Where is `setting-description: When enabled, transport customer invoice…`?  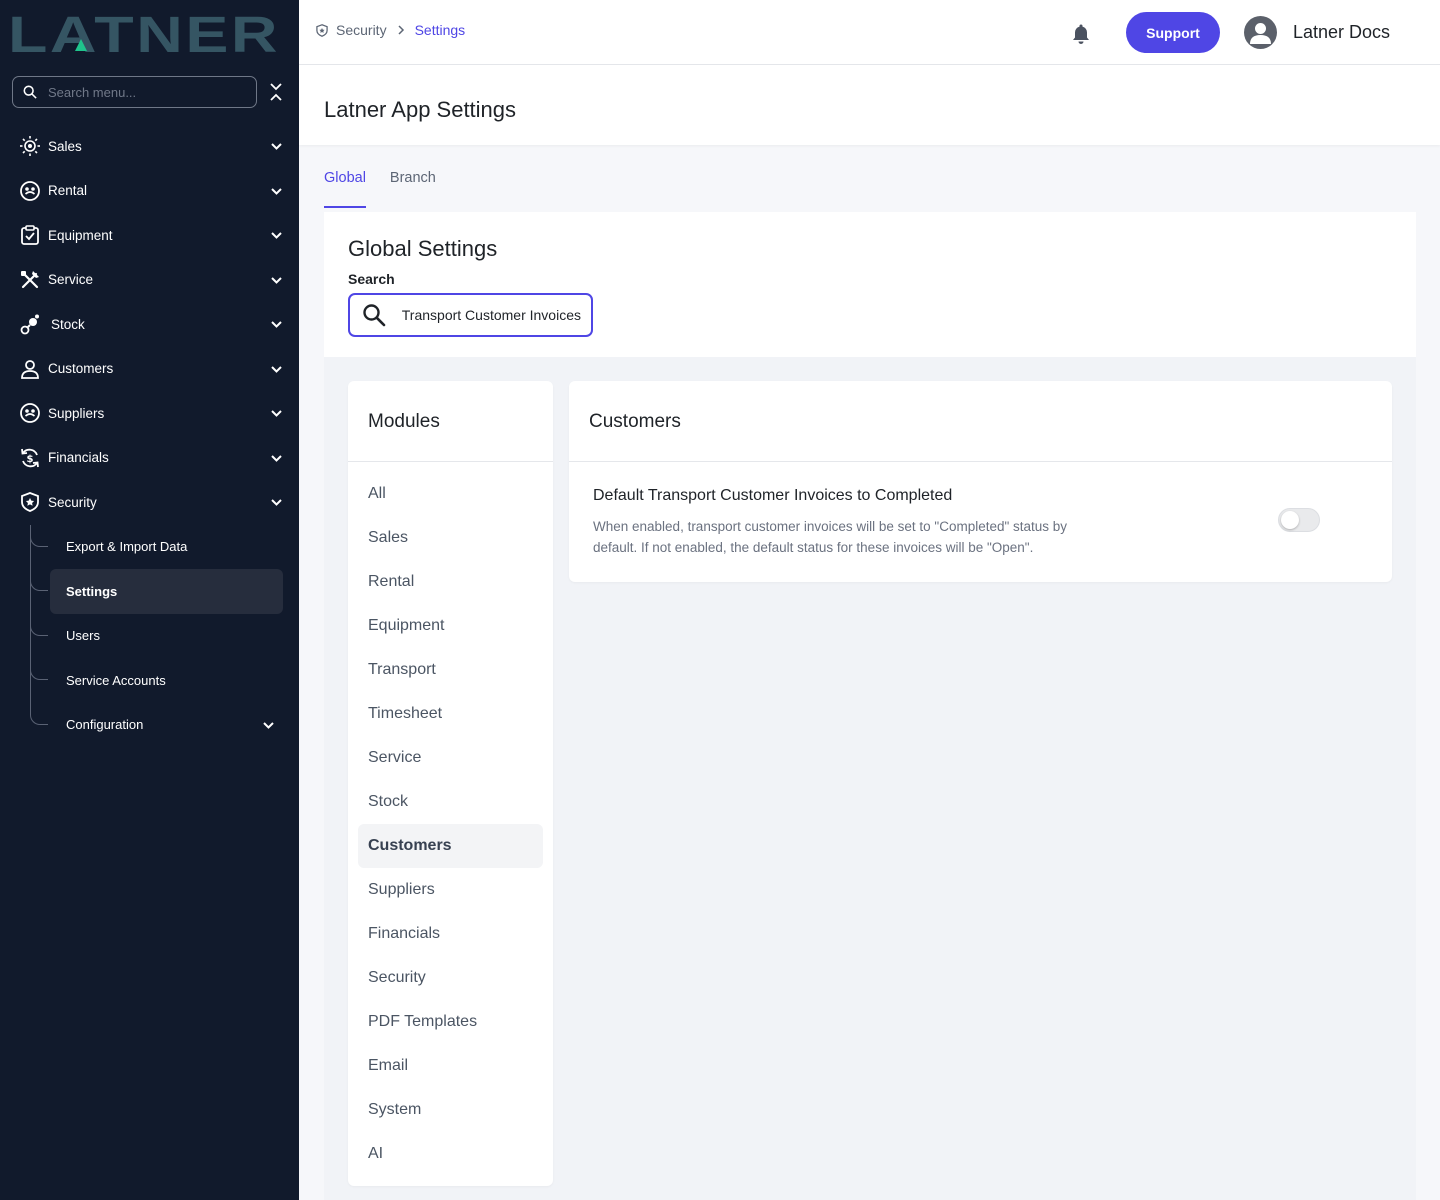
setting-description: When enabled, transport customer invoice… is located at coordinates (830, 537).